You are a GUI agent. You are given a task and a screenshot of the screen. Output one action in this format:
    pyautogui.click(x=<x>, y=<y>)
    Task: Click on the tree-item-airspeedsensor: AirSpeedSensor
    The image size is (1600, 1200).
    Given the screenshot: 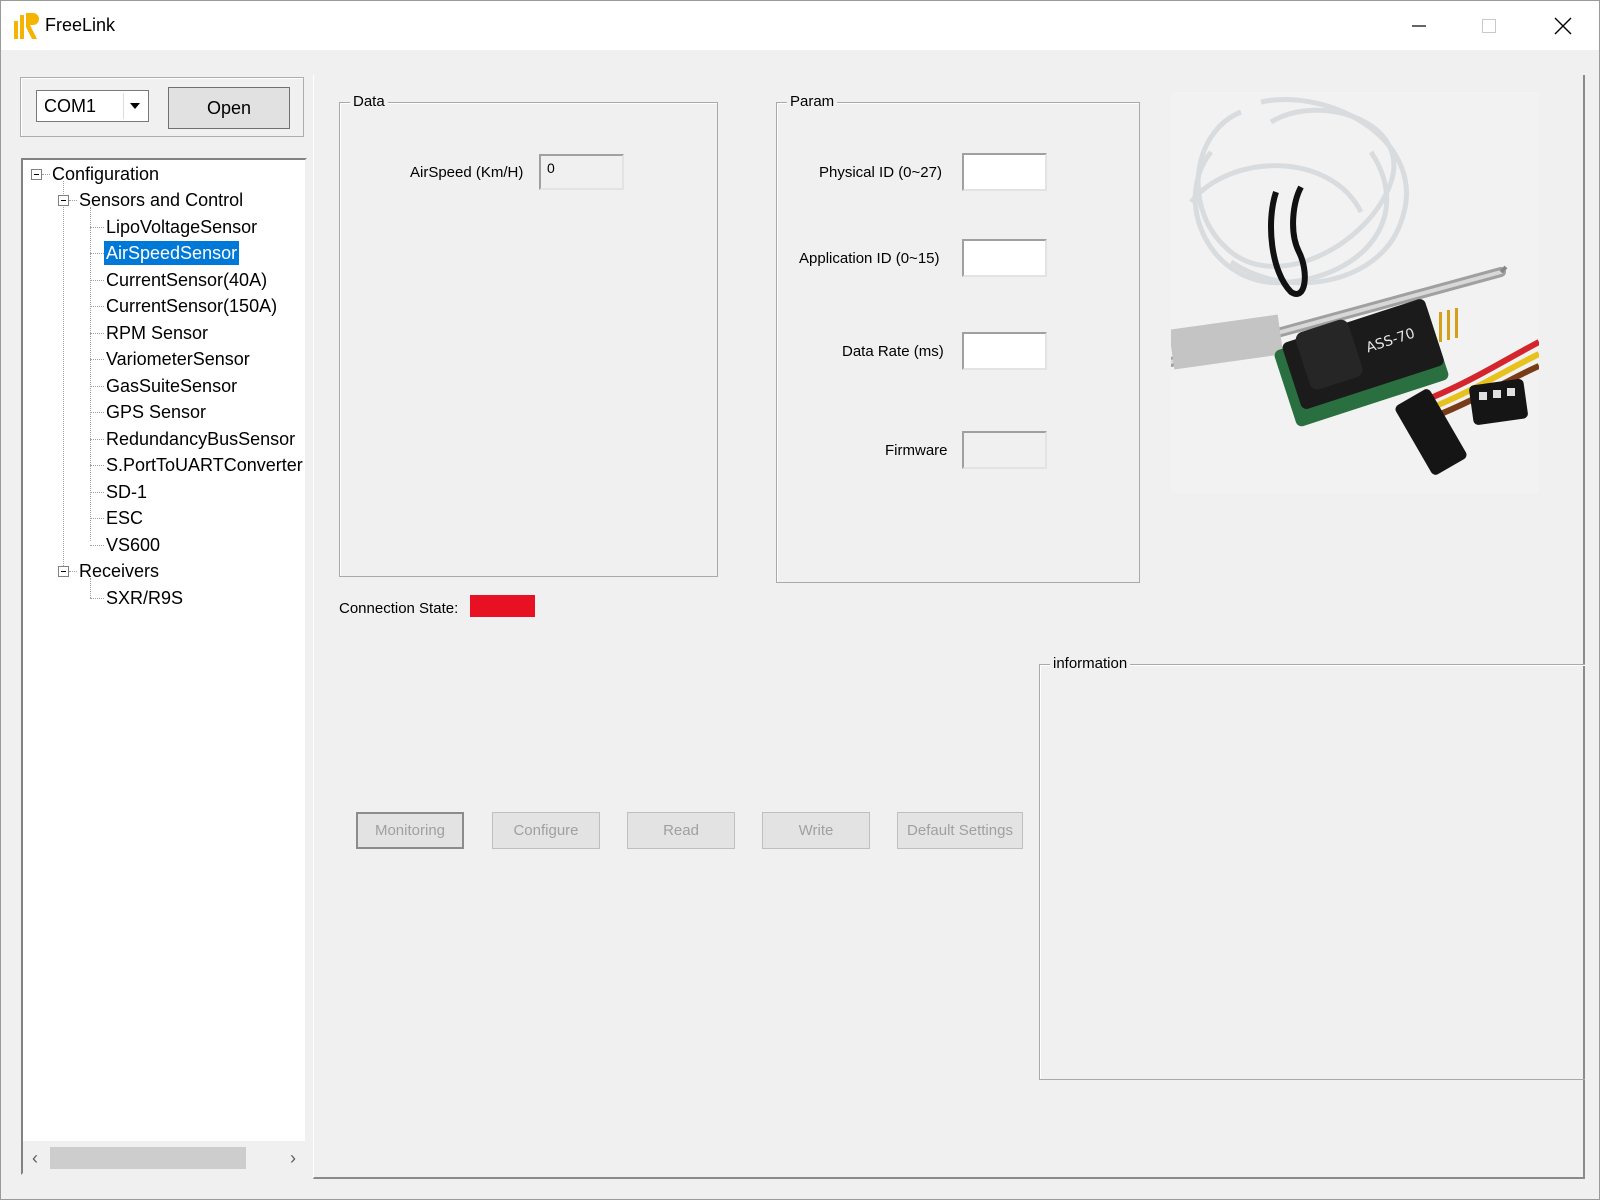 What is the action you would take?
    pyautogui.click(x=172, y=253)
    